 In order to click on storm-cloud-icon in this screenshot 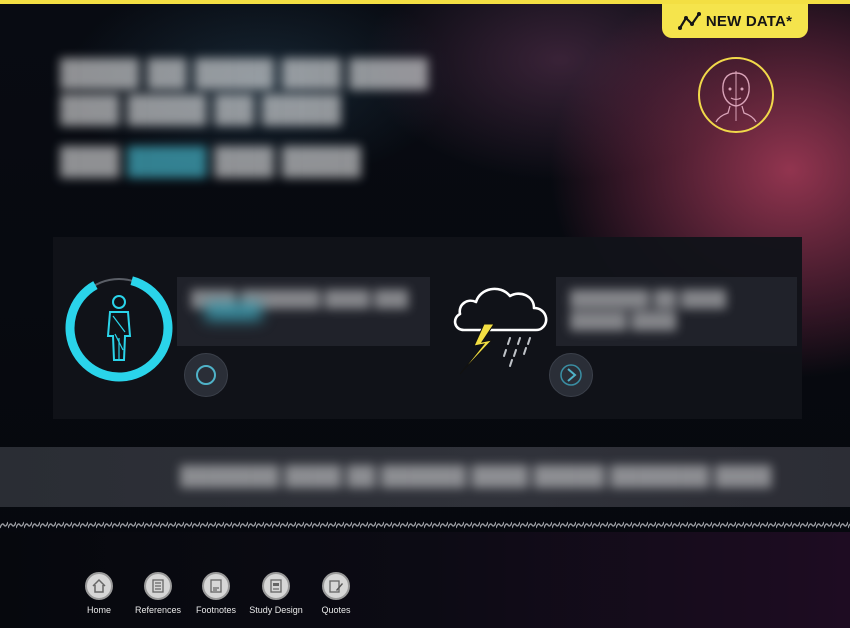, I will do `click(500, 331)`.